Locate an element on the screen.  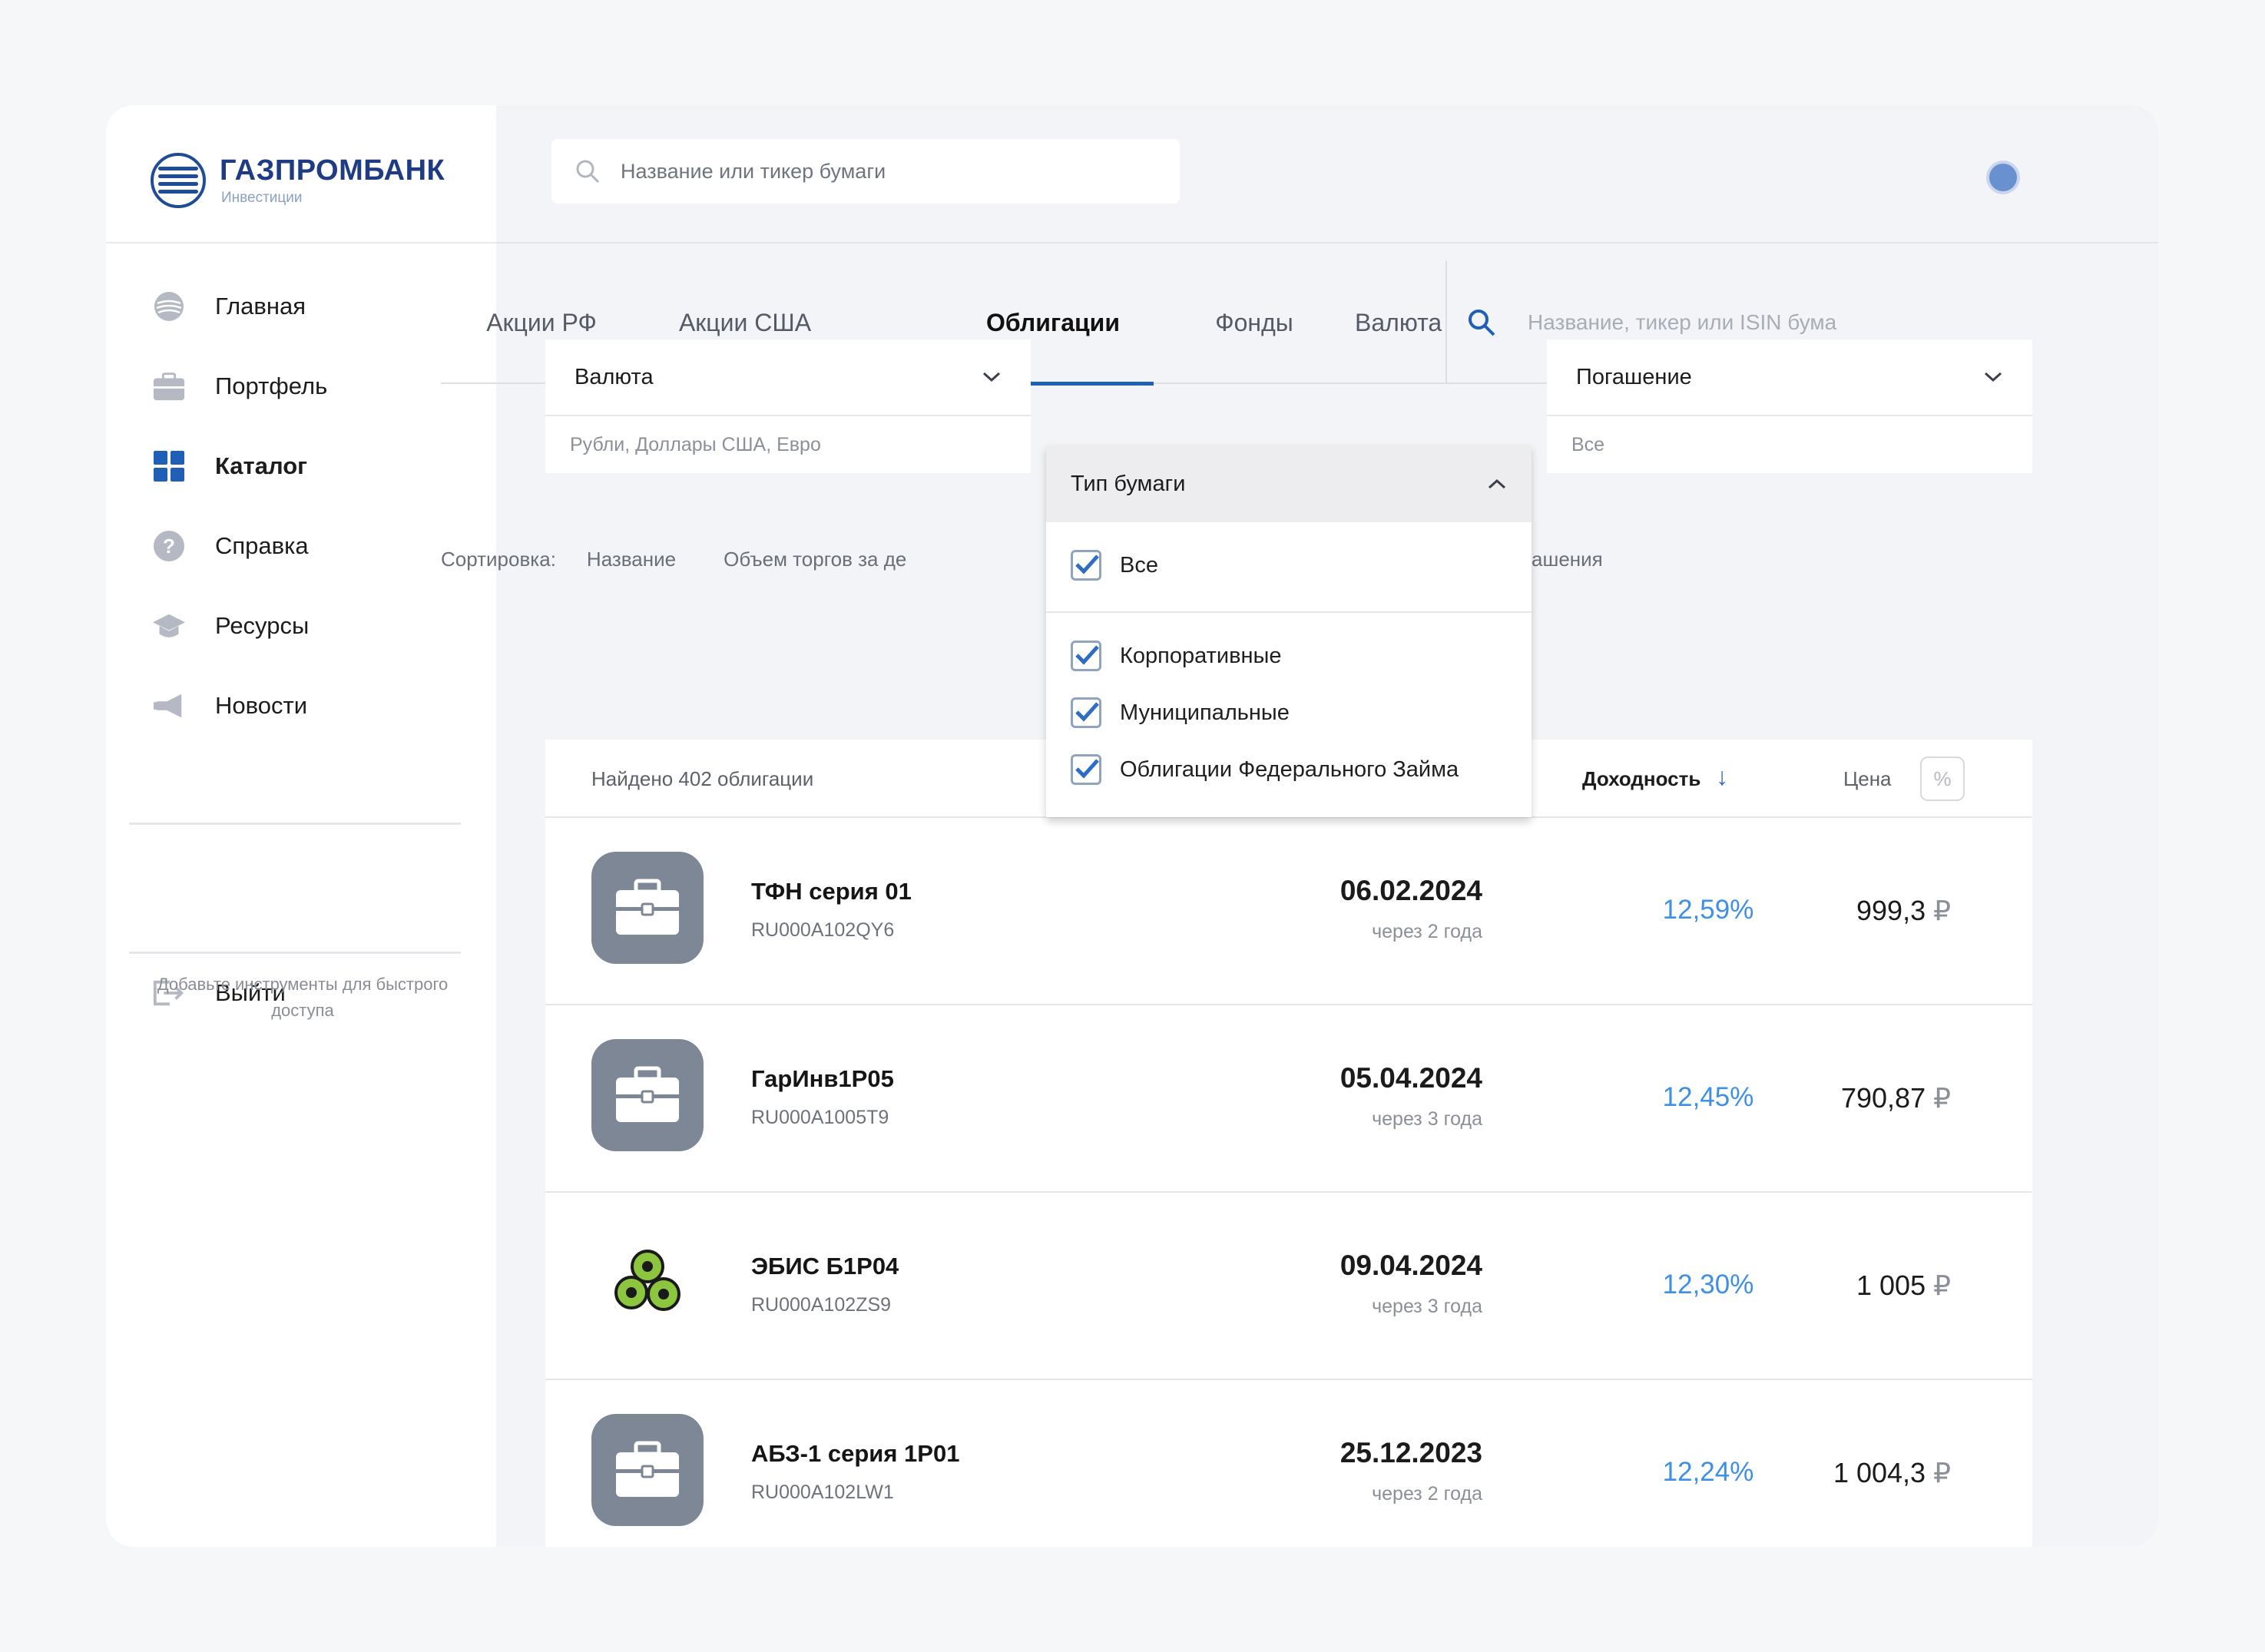
sidebar-item-catalog: Каталог is located at coordinates (301, 466).